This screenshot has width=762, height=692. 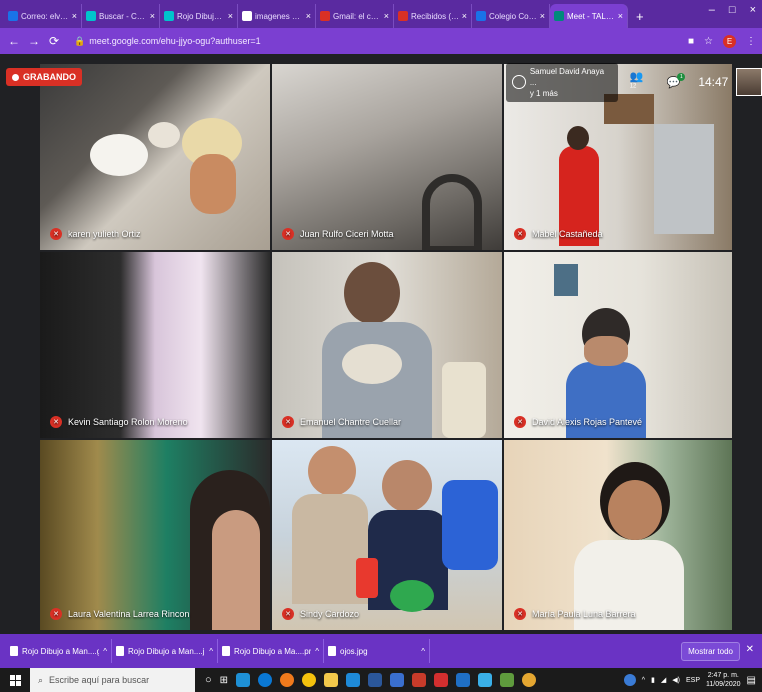 I want to click on participant-name: María Paula Luna Barrera, so click(x=584, y=614).